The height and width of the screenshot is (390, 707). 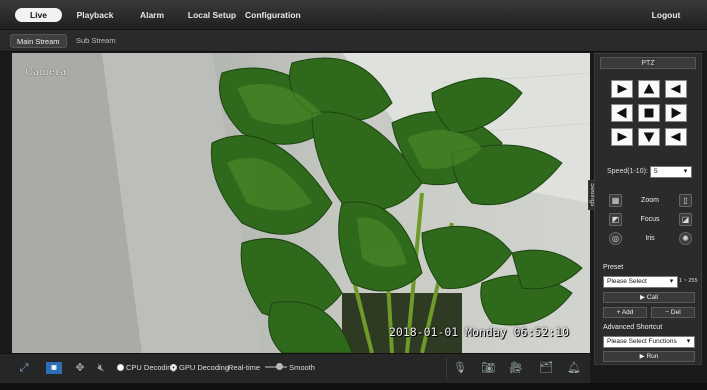 What do you see at coordinates (642, 341) in the screenshot?
I see `function-select-value: Please Select Functions` at bounding box center [642, 341].